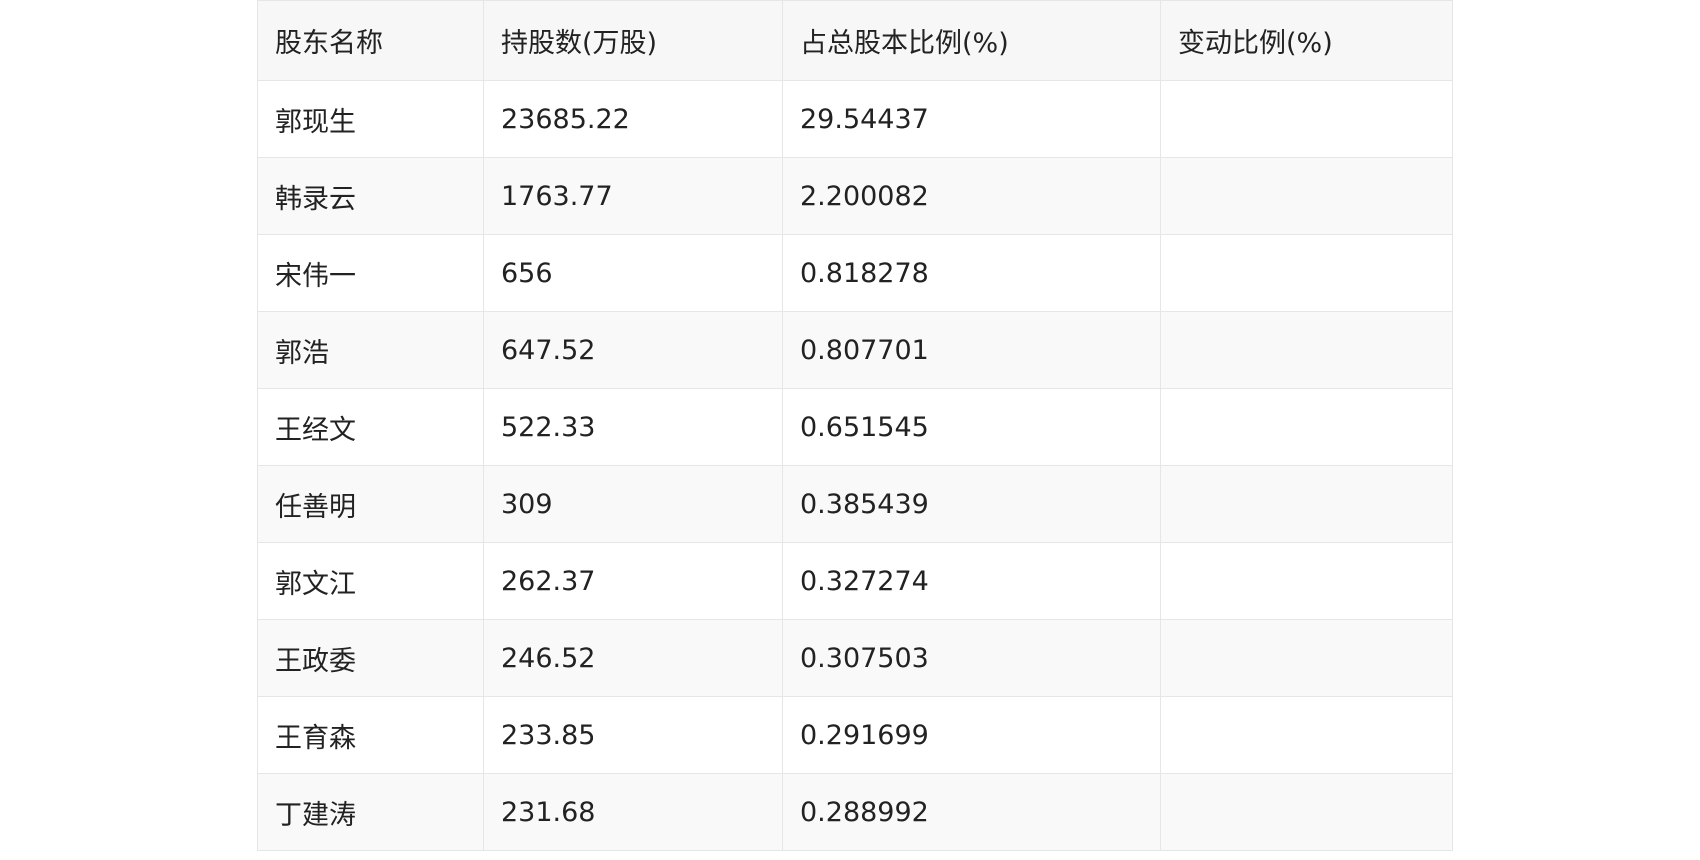 Image resolution: width=1700 pixels, height=860 pixels. What do you see at coordinates (971, 658) in the screenshot?
I see `cell-share-ratio: 0.307503` at bounding box center [971, 658].